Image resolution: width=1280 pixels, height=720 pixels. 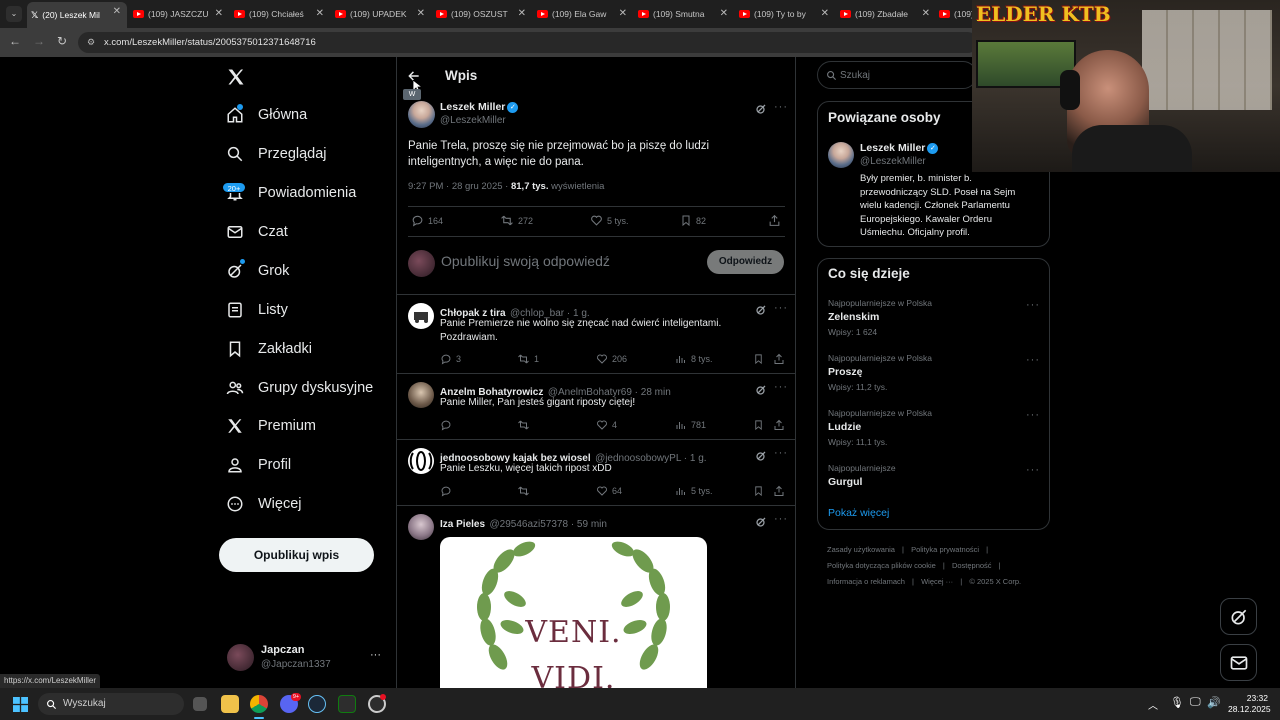 What do you see at coordinates (861, 549) in the screenshot?
I see `footer-link: Zasady użytkowania` at bounding box center [861, 549].